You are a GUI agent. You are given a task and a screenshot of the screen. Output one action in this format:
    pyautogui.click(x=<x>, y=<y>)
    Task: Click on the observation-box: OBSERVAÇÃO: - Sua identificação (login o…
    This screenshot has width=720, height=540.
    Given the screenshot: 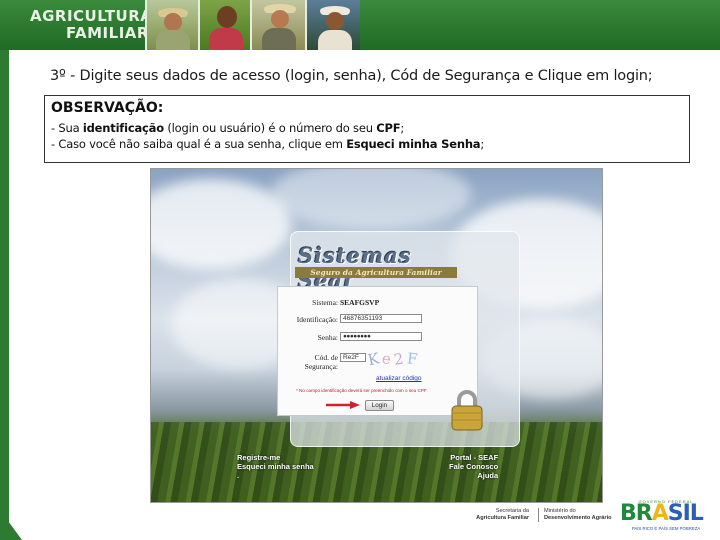 What is the action you would take?
    pyautogui.click(x=367, y=129)
    